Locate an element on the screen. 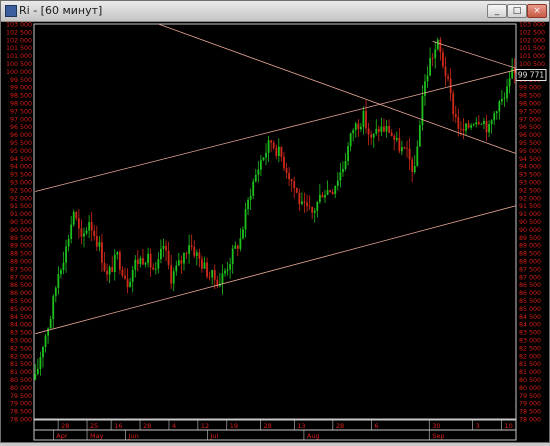 This screenshot has width=550, height=446. y-tick-label-left: 97 500 is located at coordinates (21, 111).